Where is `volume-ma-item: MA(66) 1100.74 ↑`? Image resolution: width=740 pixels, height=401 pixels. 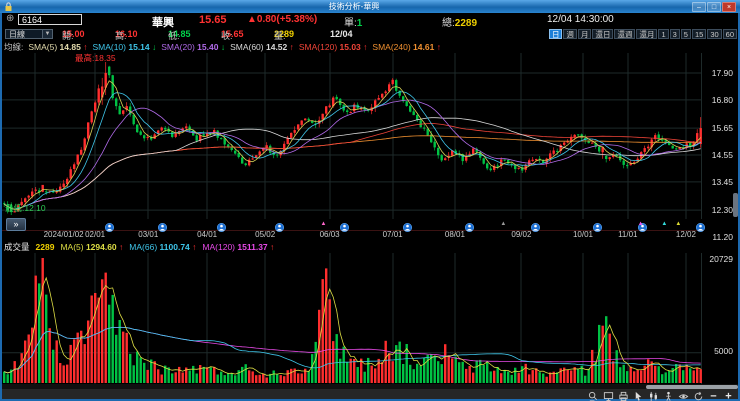 volume-ma-item: MA(66) 1100.74 ↑ is located at coordinates (163, 247).